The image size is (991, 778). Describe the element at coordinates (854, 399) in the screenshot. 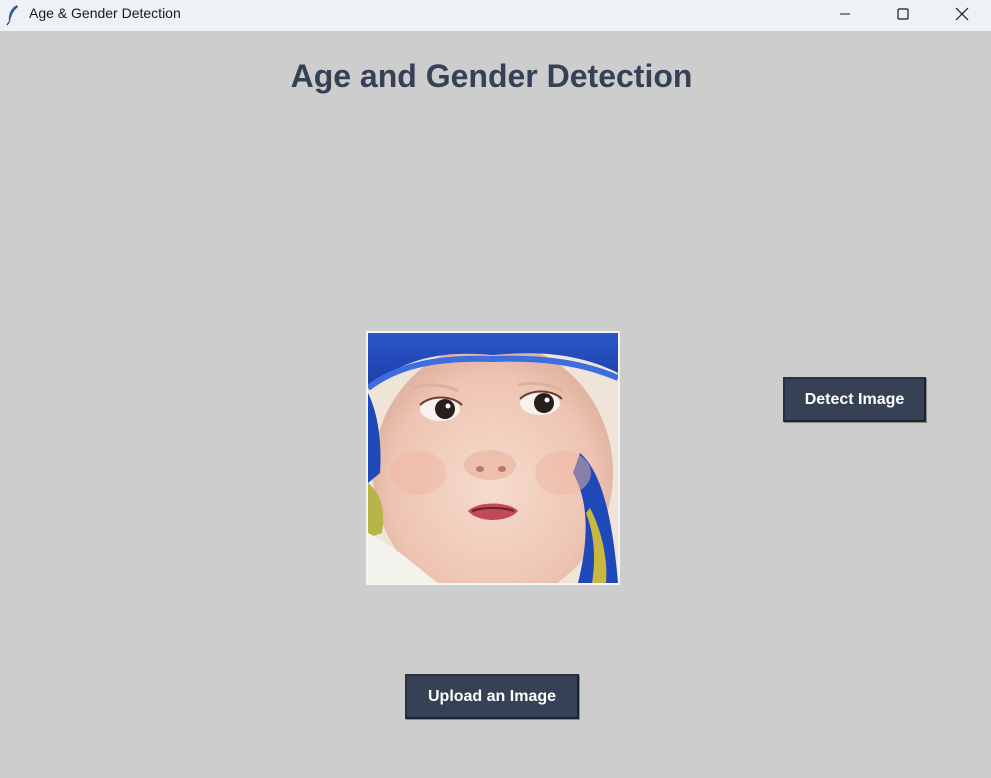

I see `detect-image-button: Detect Image` at that location.